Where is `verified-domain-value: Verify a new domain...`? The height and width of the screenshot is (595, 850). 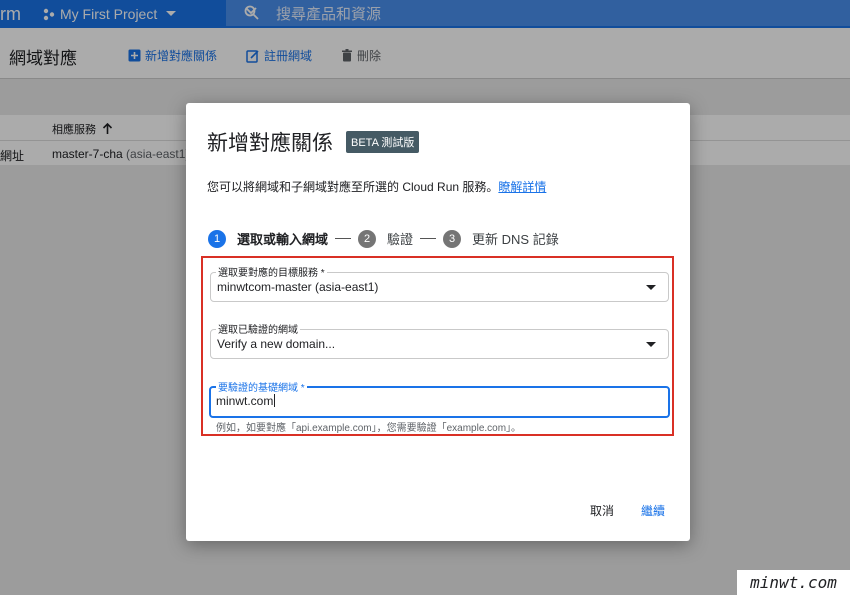
verified-domain-value: Verify a new domain... is located at coordinates (276, 344).